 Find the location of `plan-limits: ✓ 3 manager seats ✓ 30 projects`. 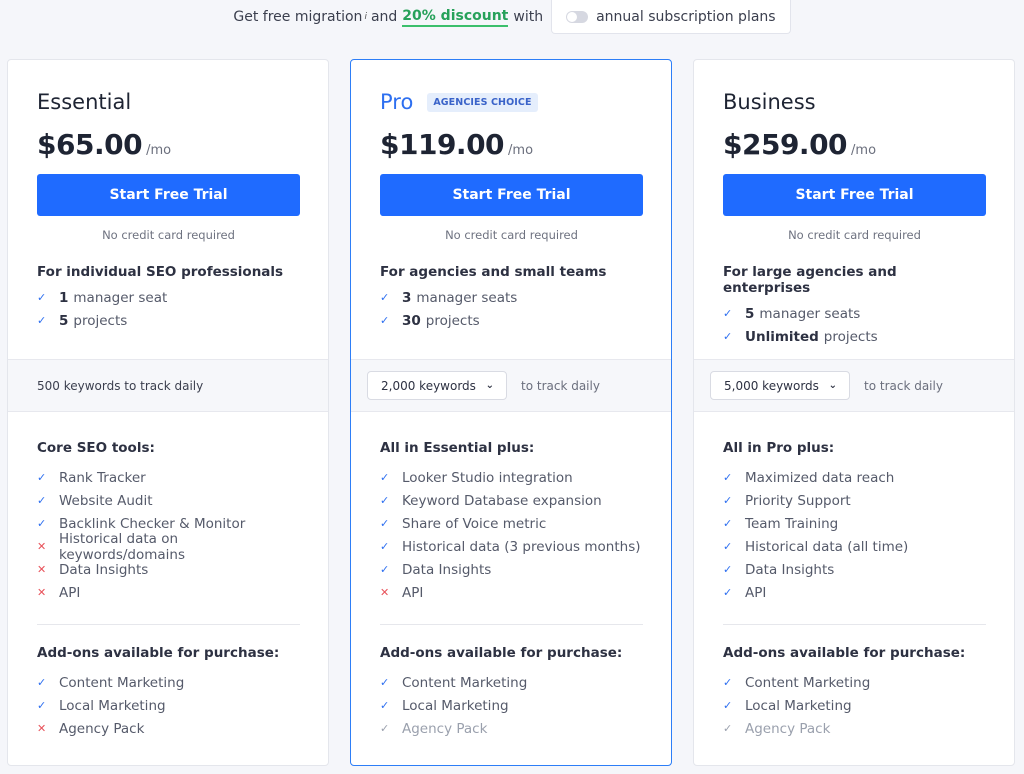

plan-limits: ✓ 3 manager seats ✓ 30 projects is located at coordinates (511, 309).